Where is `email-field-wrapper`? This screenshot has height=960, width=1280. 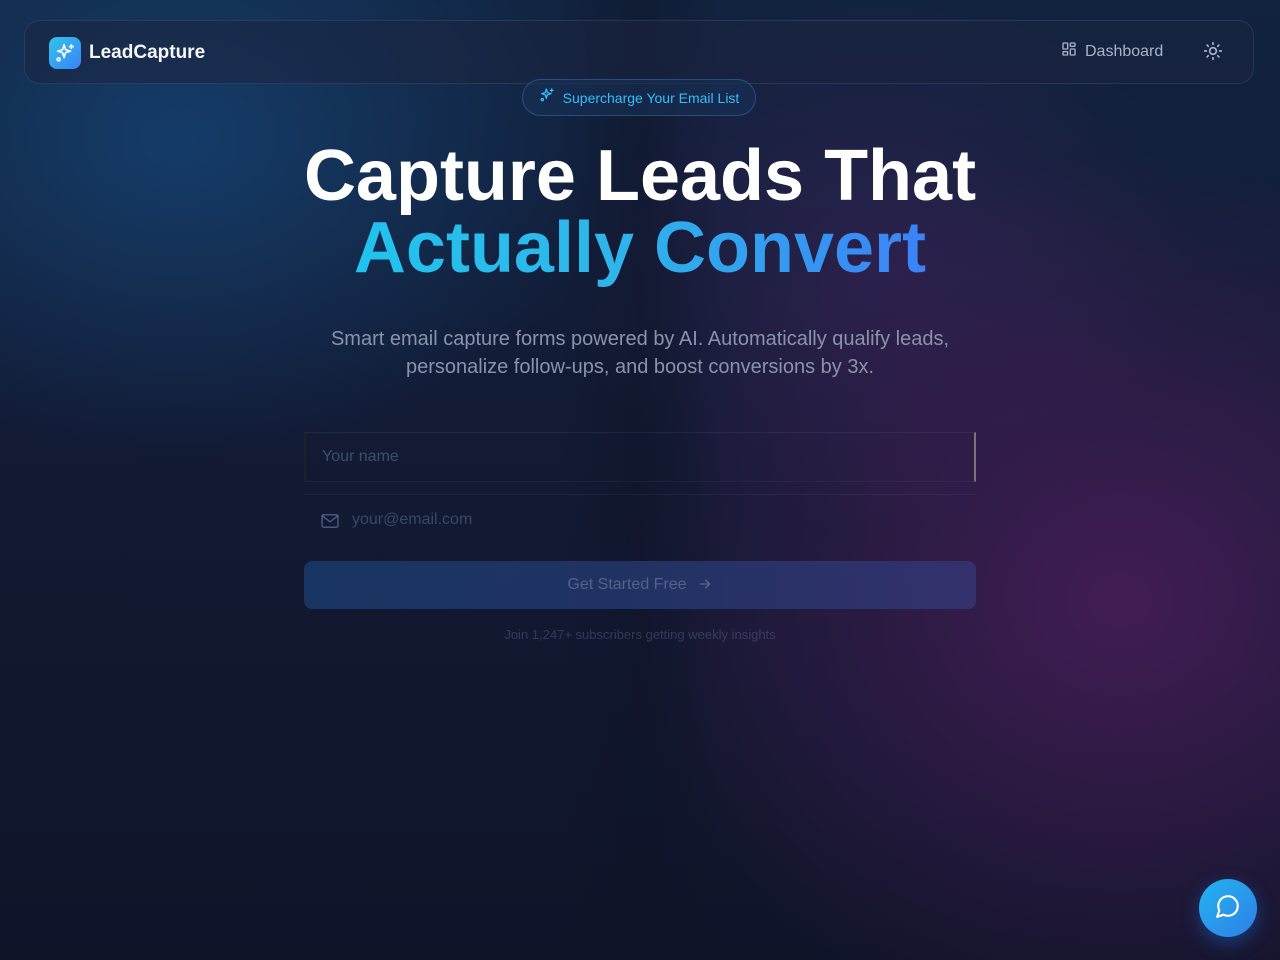 email-field-wrapper is located at coordinates (640, 519).